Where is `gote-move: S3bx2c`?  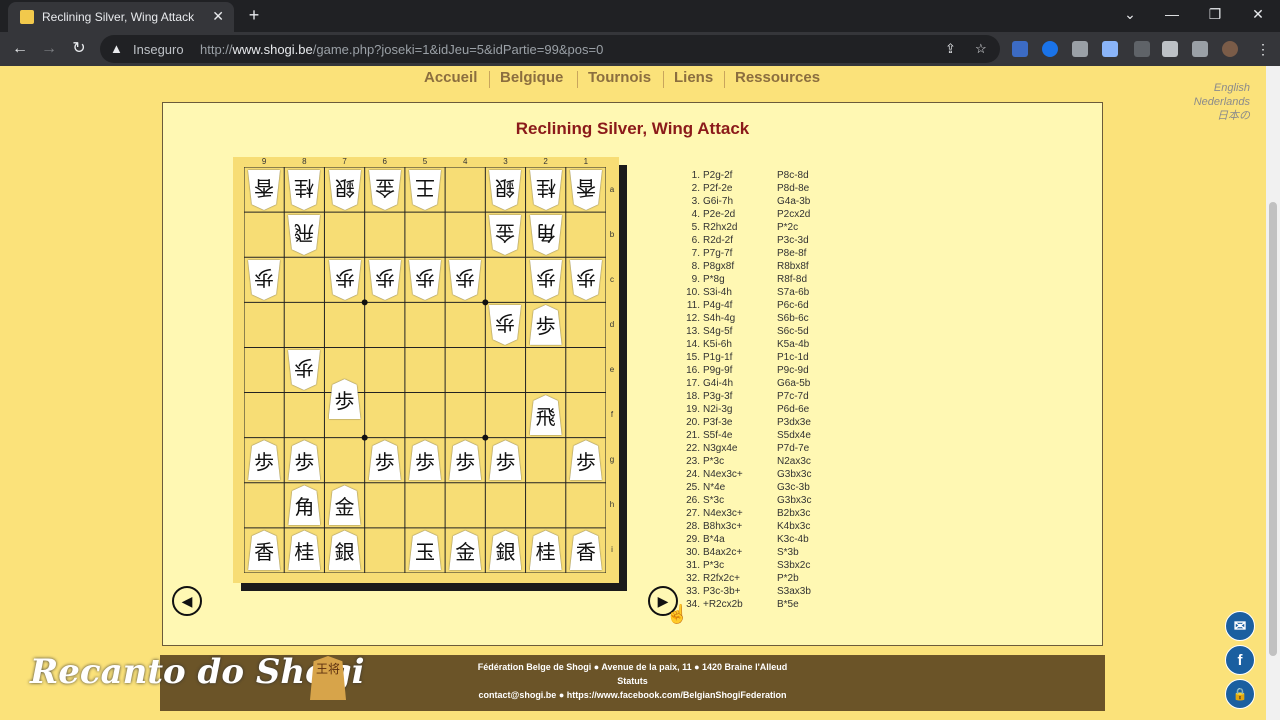 gote-move: S3bx2c is located at coordinates (793, 565).